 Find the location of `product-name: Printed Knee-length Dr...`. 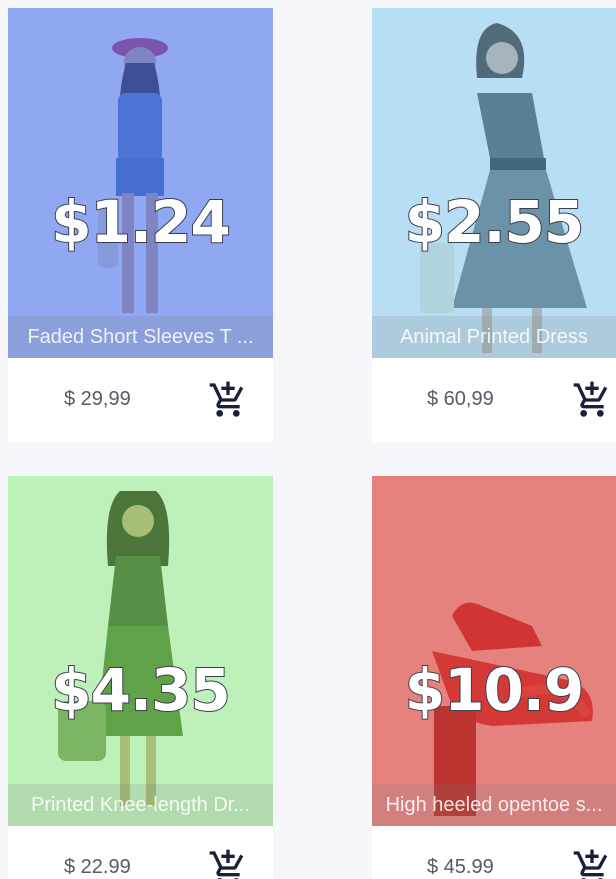

product-name: Printed Knee-length Dr... is located at coordinates (140, 805).